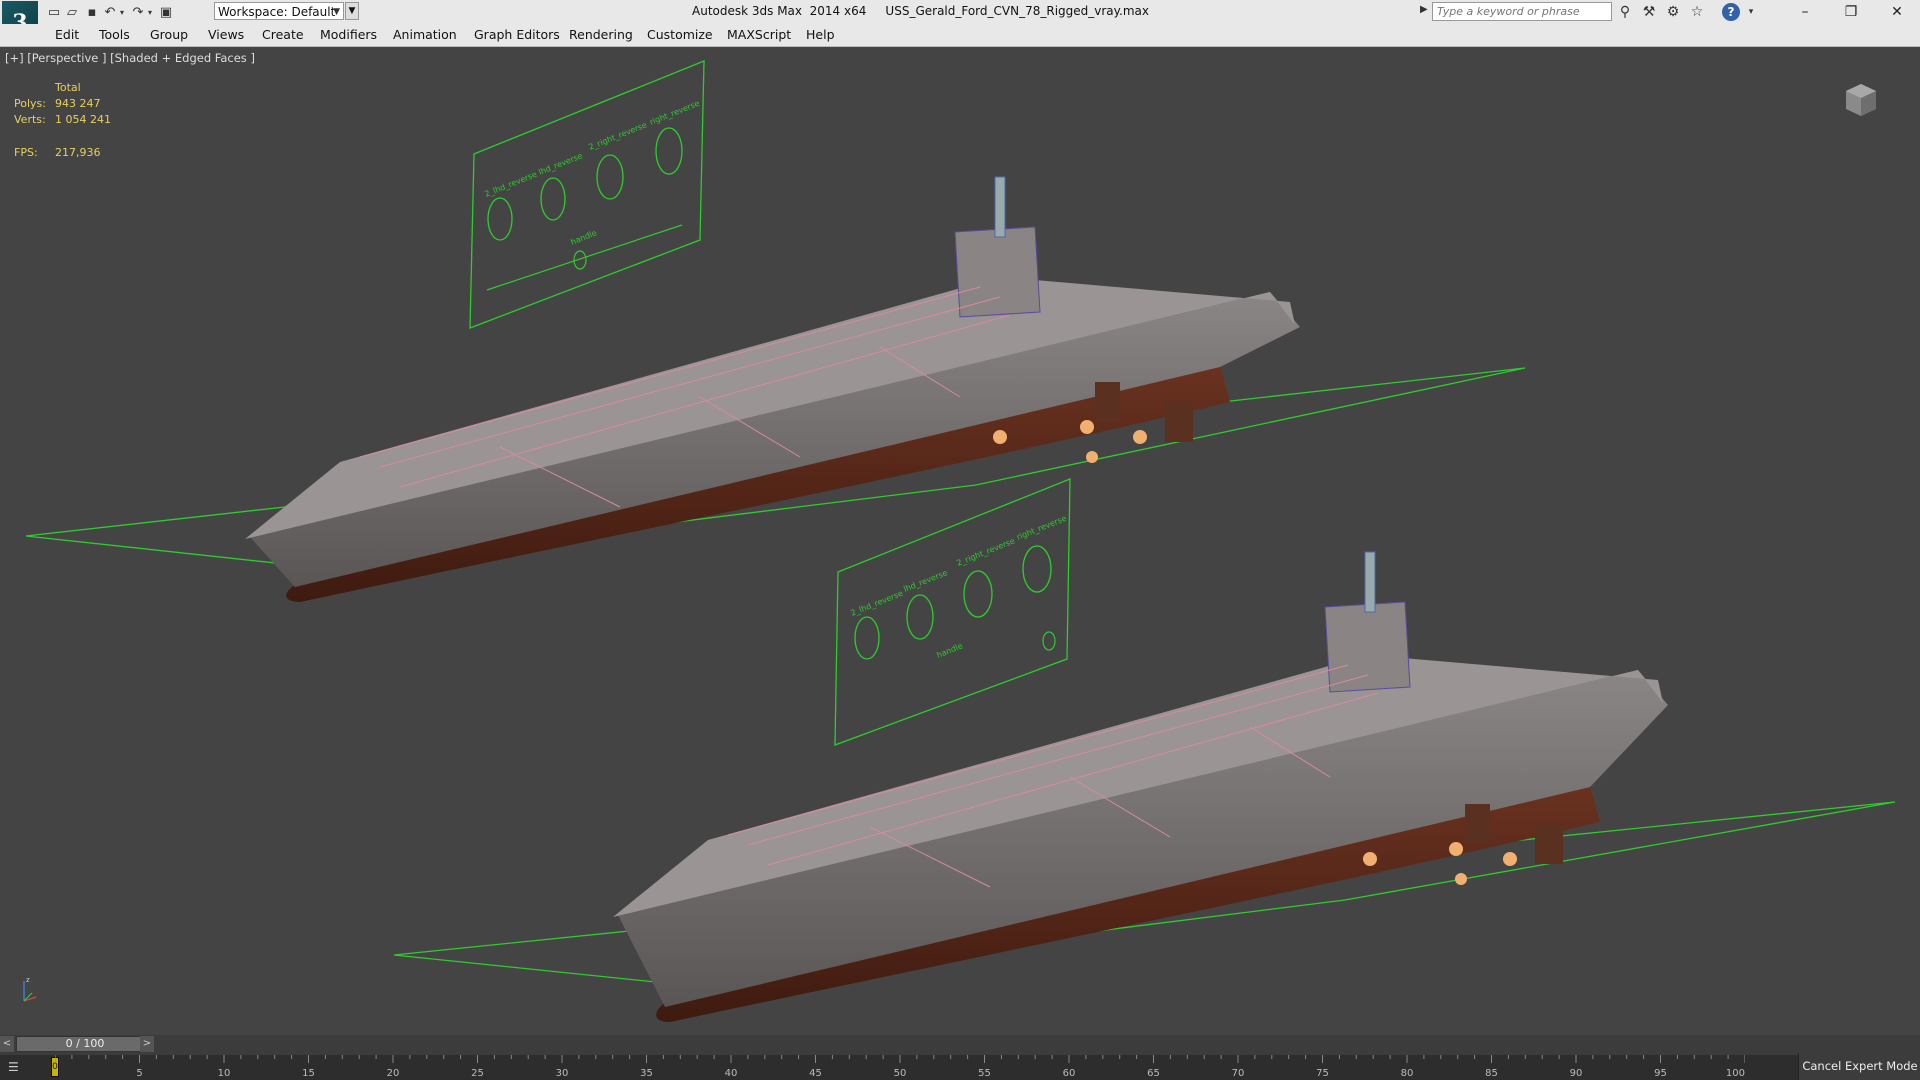 The width and height of the screenshot is (1920, 1080). I want to click on menu-edit: Edit, so click(67, 34).